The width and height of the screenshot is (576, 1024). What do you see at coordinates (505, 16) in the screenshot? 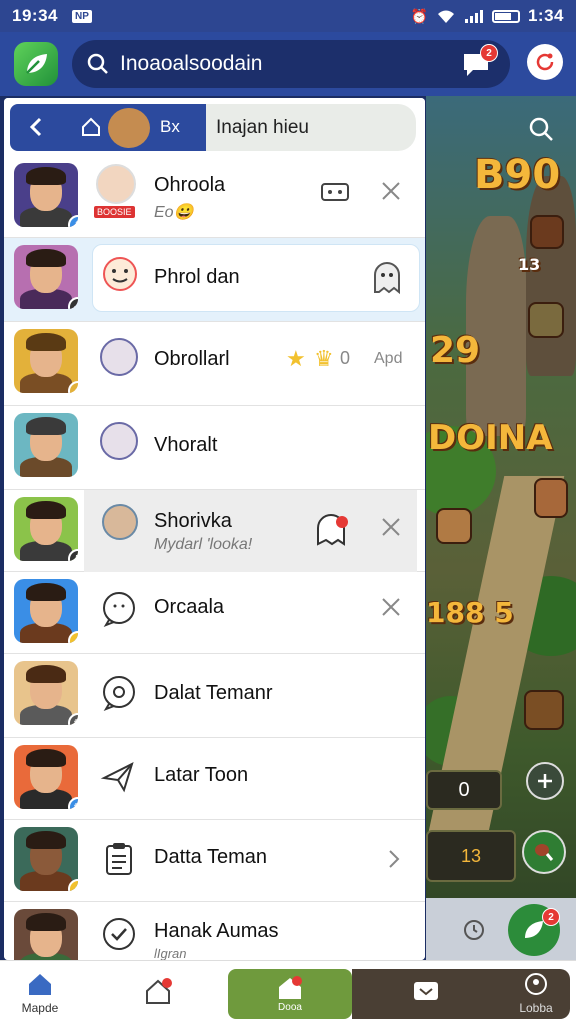
I see `battery-icon` at bounding box center [505, 16].